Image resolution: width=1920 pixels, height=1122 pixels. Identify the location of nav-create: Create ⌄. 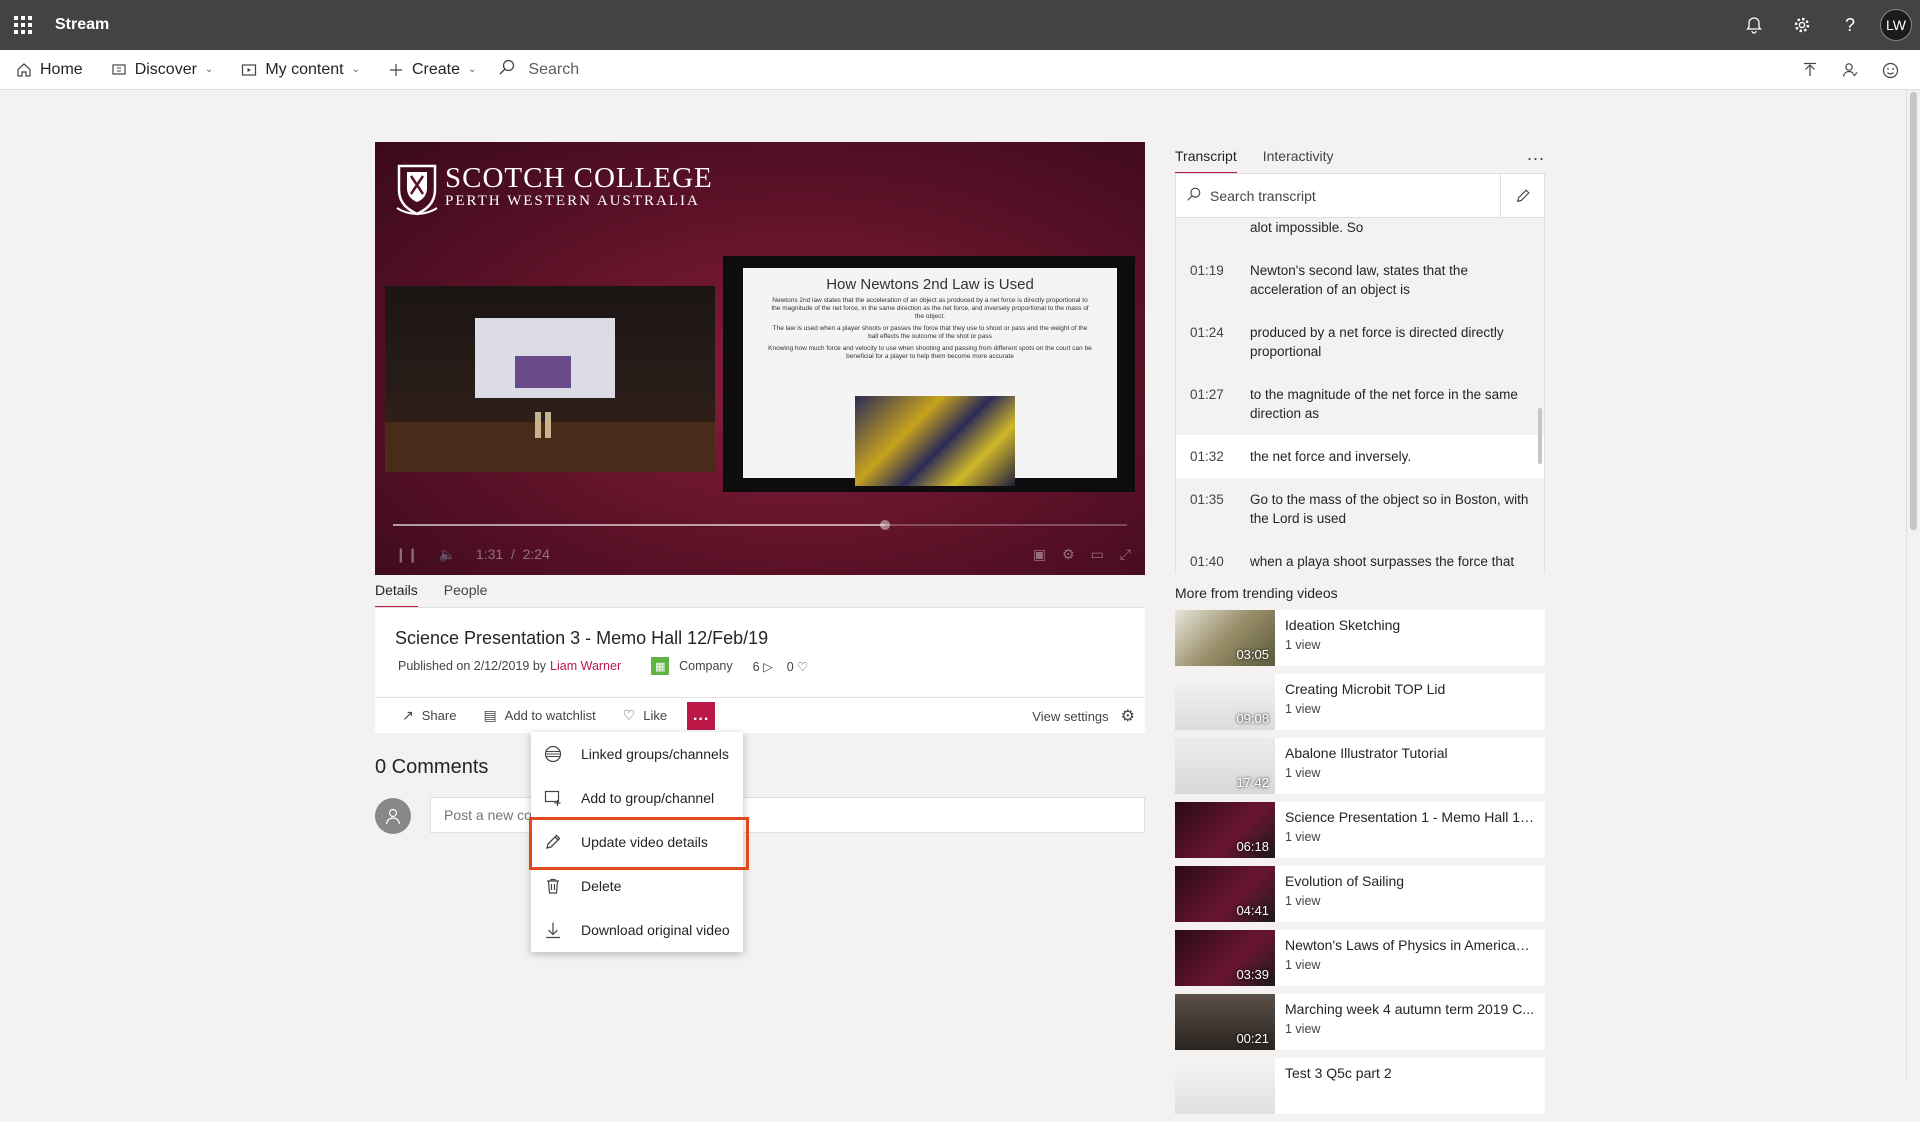
(430, 70).